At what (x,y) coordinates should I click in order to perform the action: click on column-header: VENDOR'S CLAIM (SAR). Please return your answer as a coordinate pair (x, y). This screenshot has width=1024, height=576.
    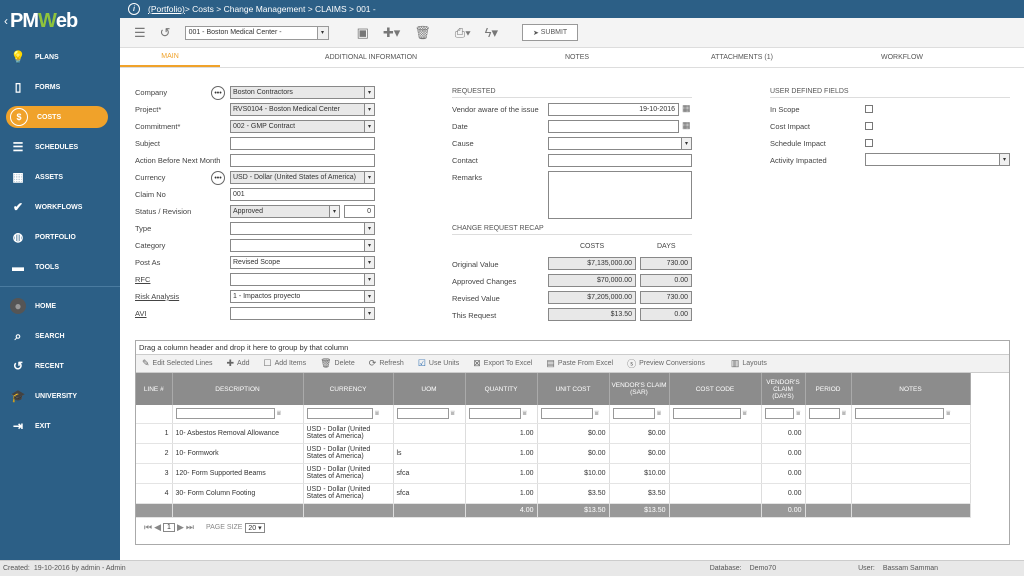
    Looking at the image, I should click on (639, 389).